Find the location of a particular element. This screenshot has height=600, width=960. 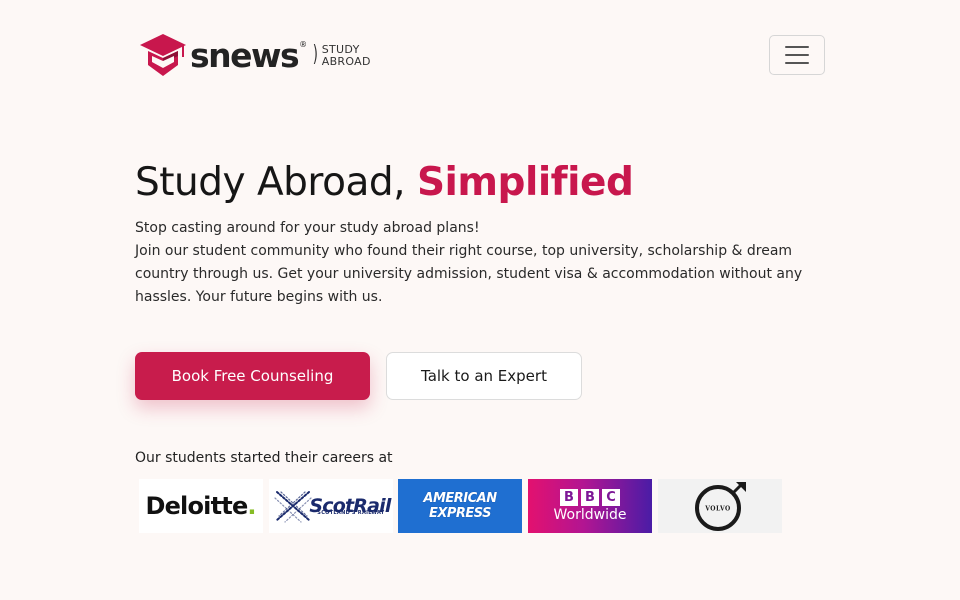

talk-to-expert-button: Talk to an Expert is located at coordinates (484, 376).